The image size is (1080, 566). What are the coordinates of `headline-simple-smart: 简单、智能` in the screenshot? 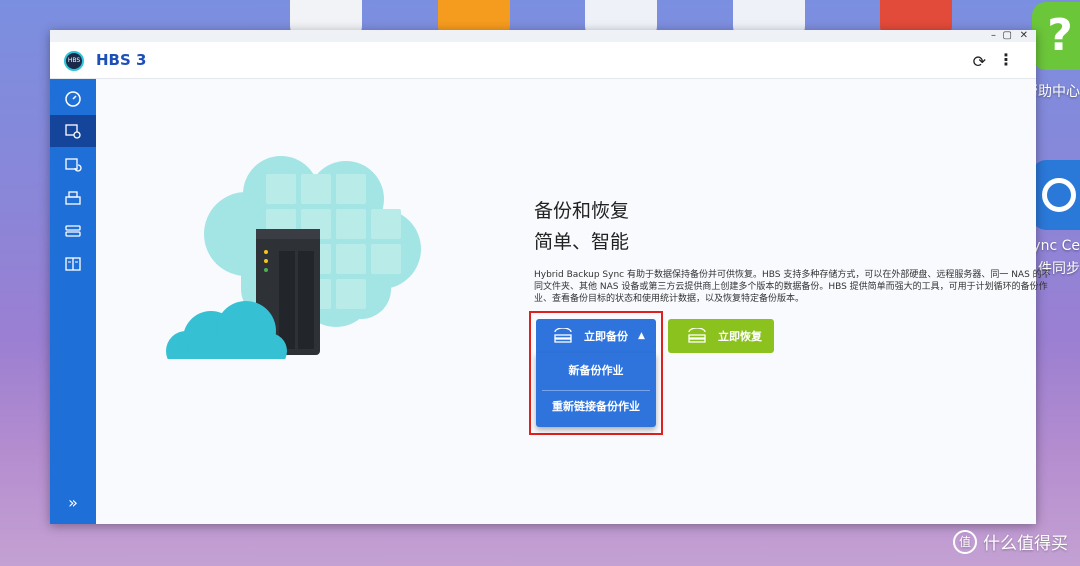 It's located at (582, 242).